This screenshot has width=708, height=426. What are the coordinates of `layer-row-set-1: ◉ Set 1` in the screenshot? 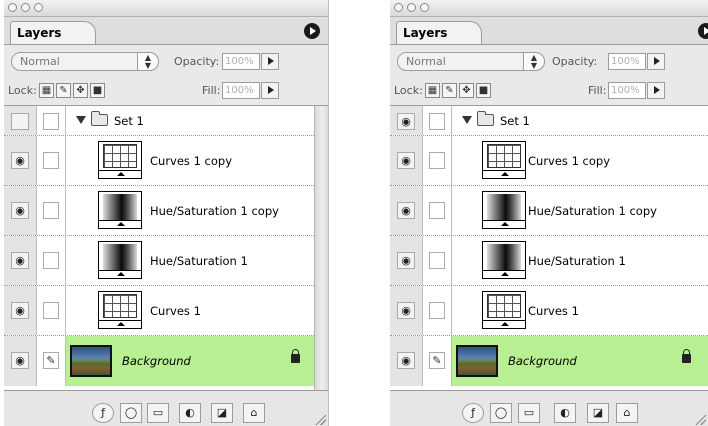 It's located at (549, 121).